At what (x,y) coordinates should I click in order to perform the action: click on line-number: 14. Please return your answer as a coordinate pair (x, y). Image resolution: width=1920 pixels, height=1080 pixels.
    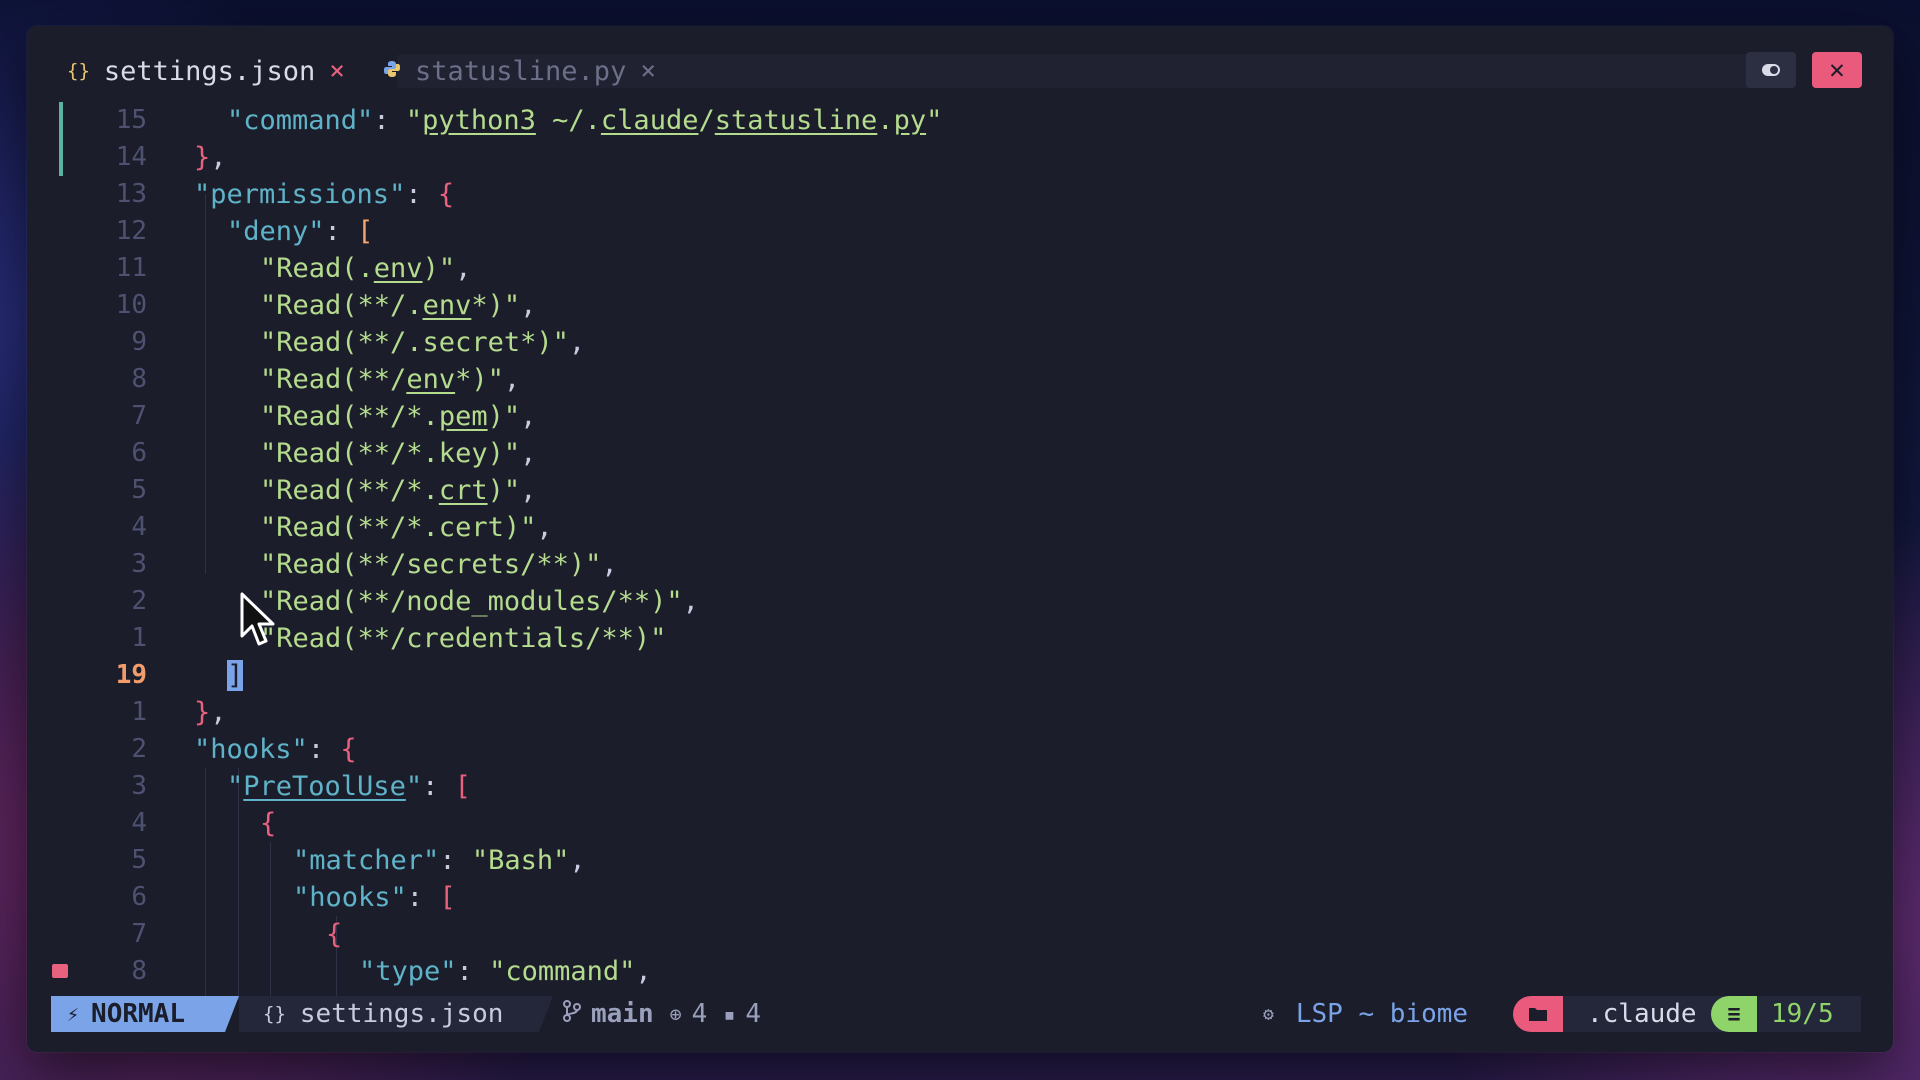
    Looking at the image, I should click on (131, 157).